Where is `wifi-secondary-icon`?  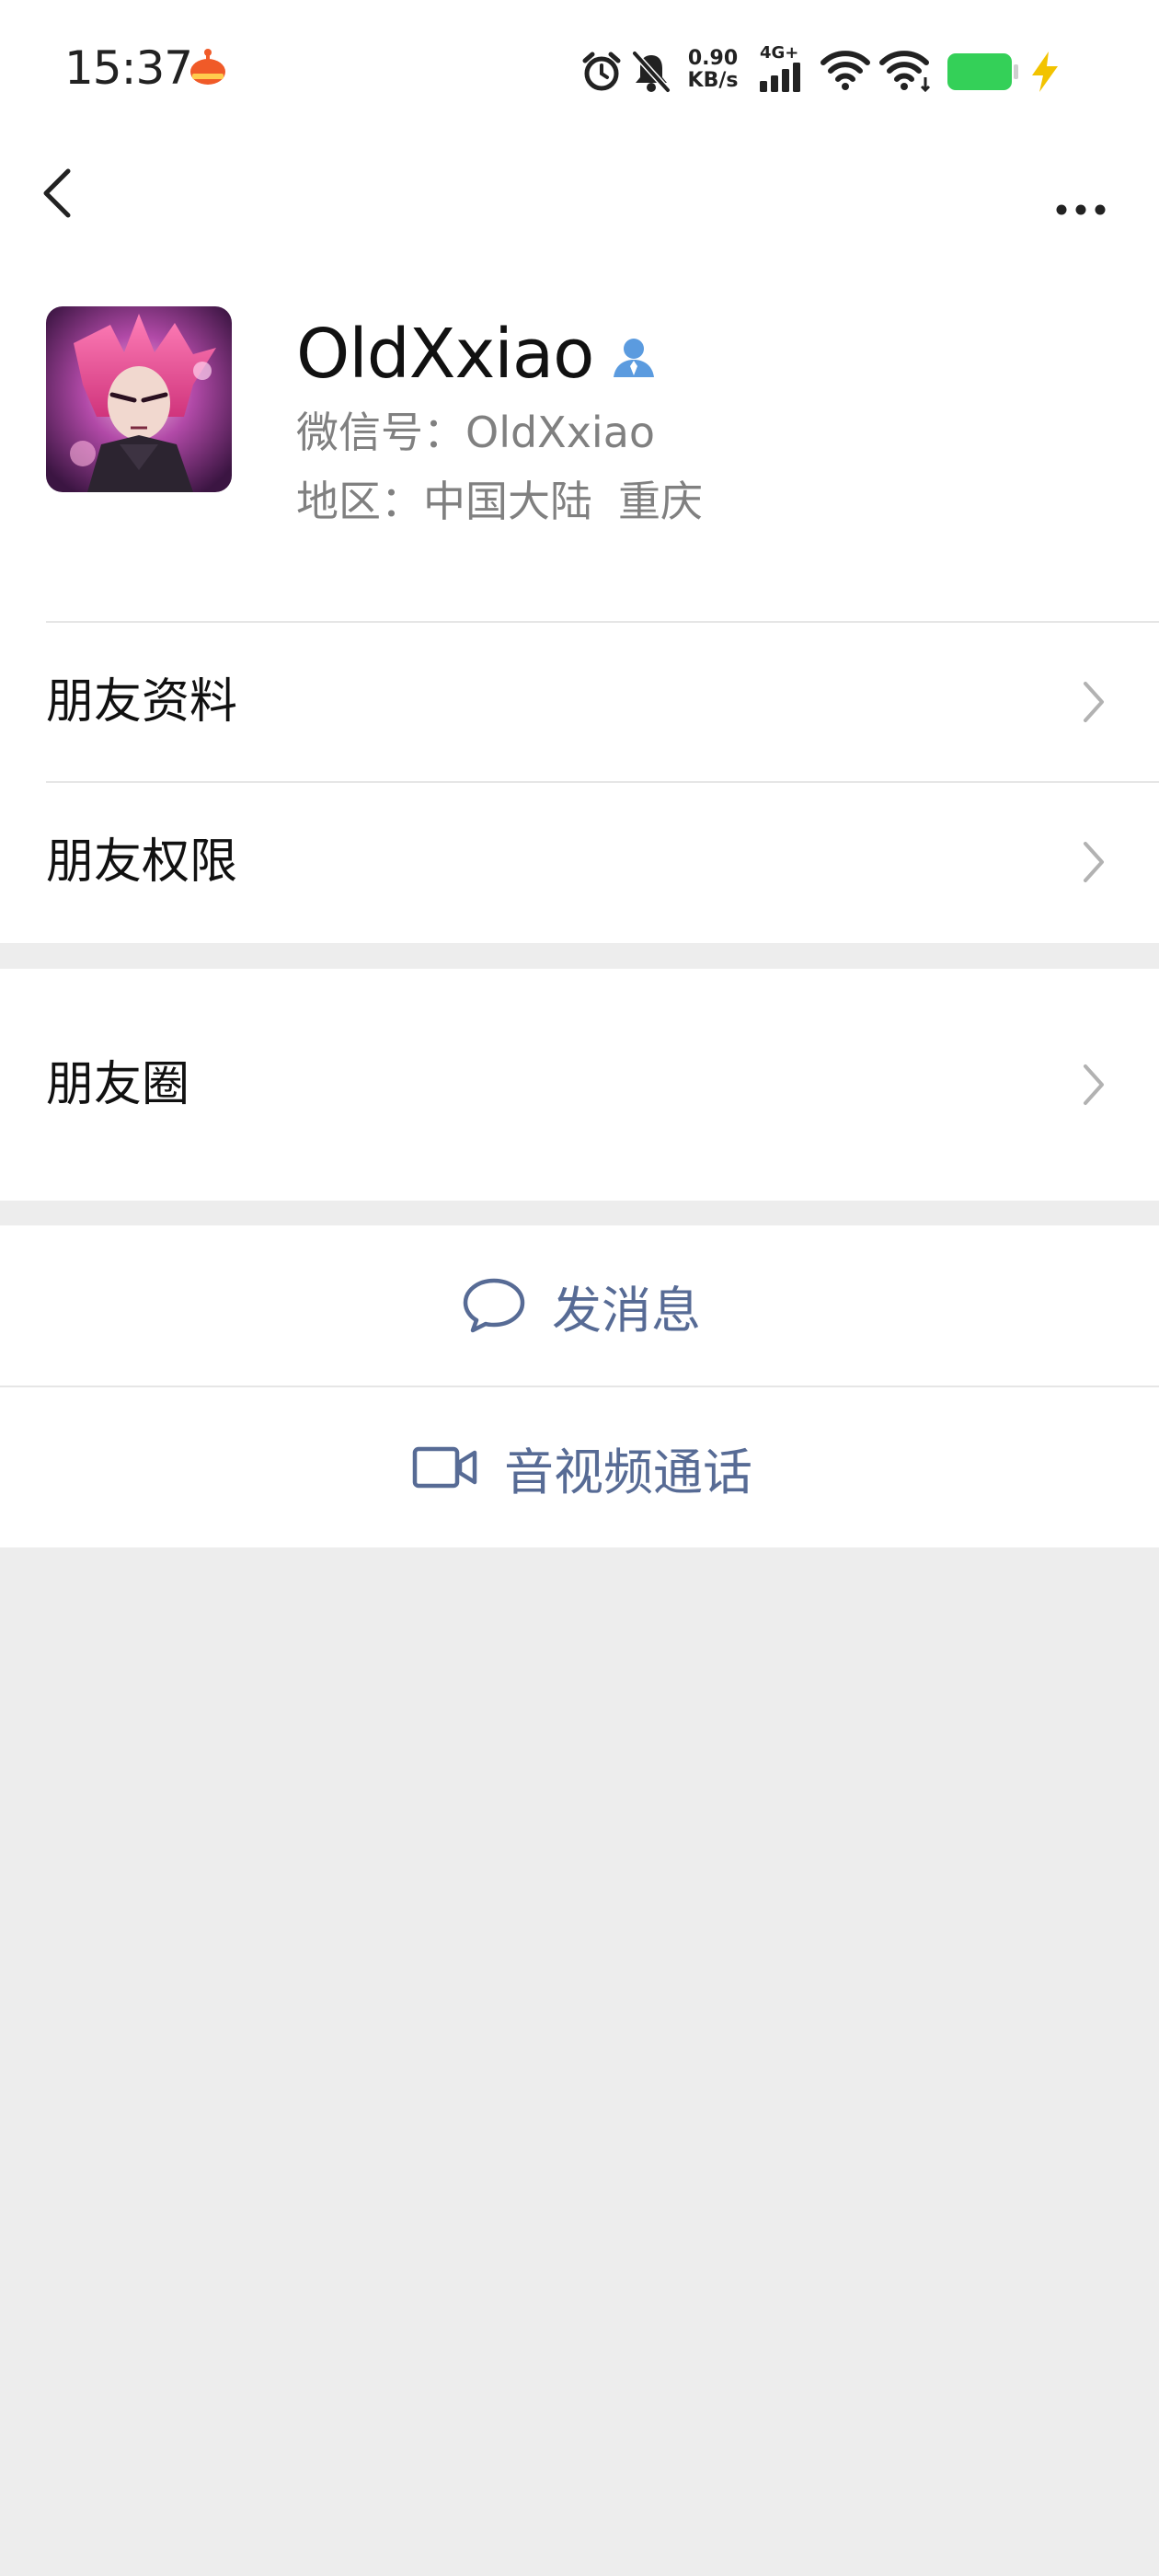
wifi-secondary-icon is located at coordinates (905, 71).